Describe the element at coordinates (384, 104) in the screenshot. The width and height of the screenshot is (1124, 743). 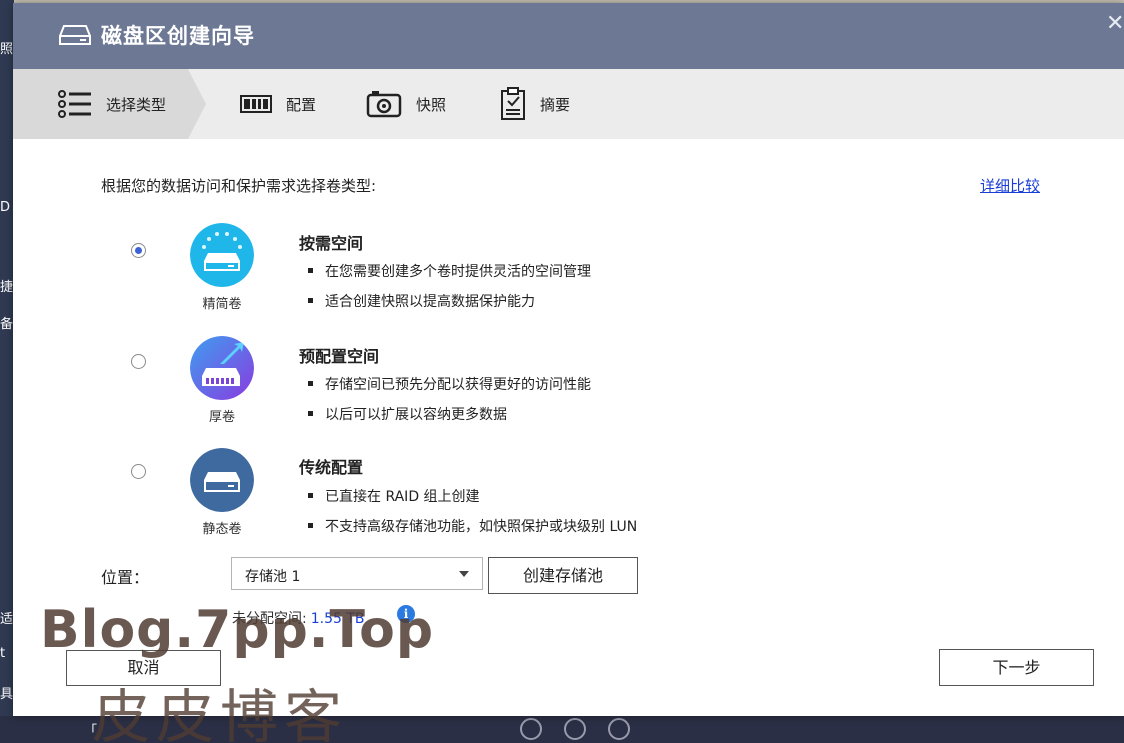
I see `camera-icon` at that location.